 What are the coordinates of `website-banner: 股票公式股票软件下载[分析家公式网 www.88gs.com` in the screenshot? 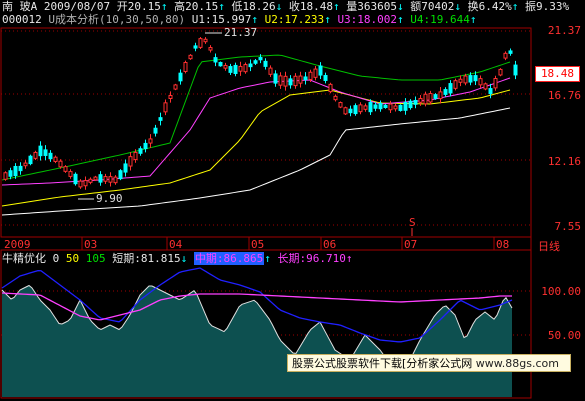 It's located at (429, 363).